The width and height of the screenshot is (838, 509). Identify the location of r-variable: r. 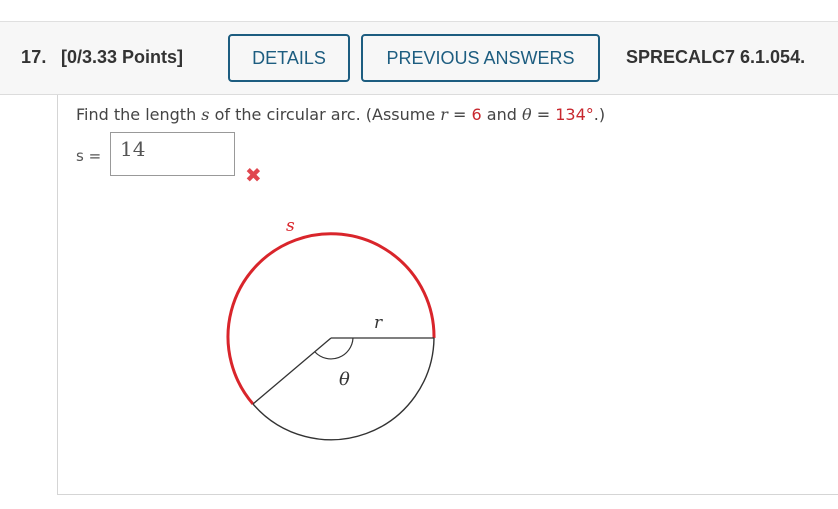
(444, 114).